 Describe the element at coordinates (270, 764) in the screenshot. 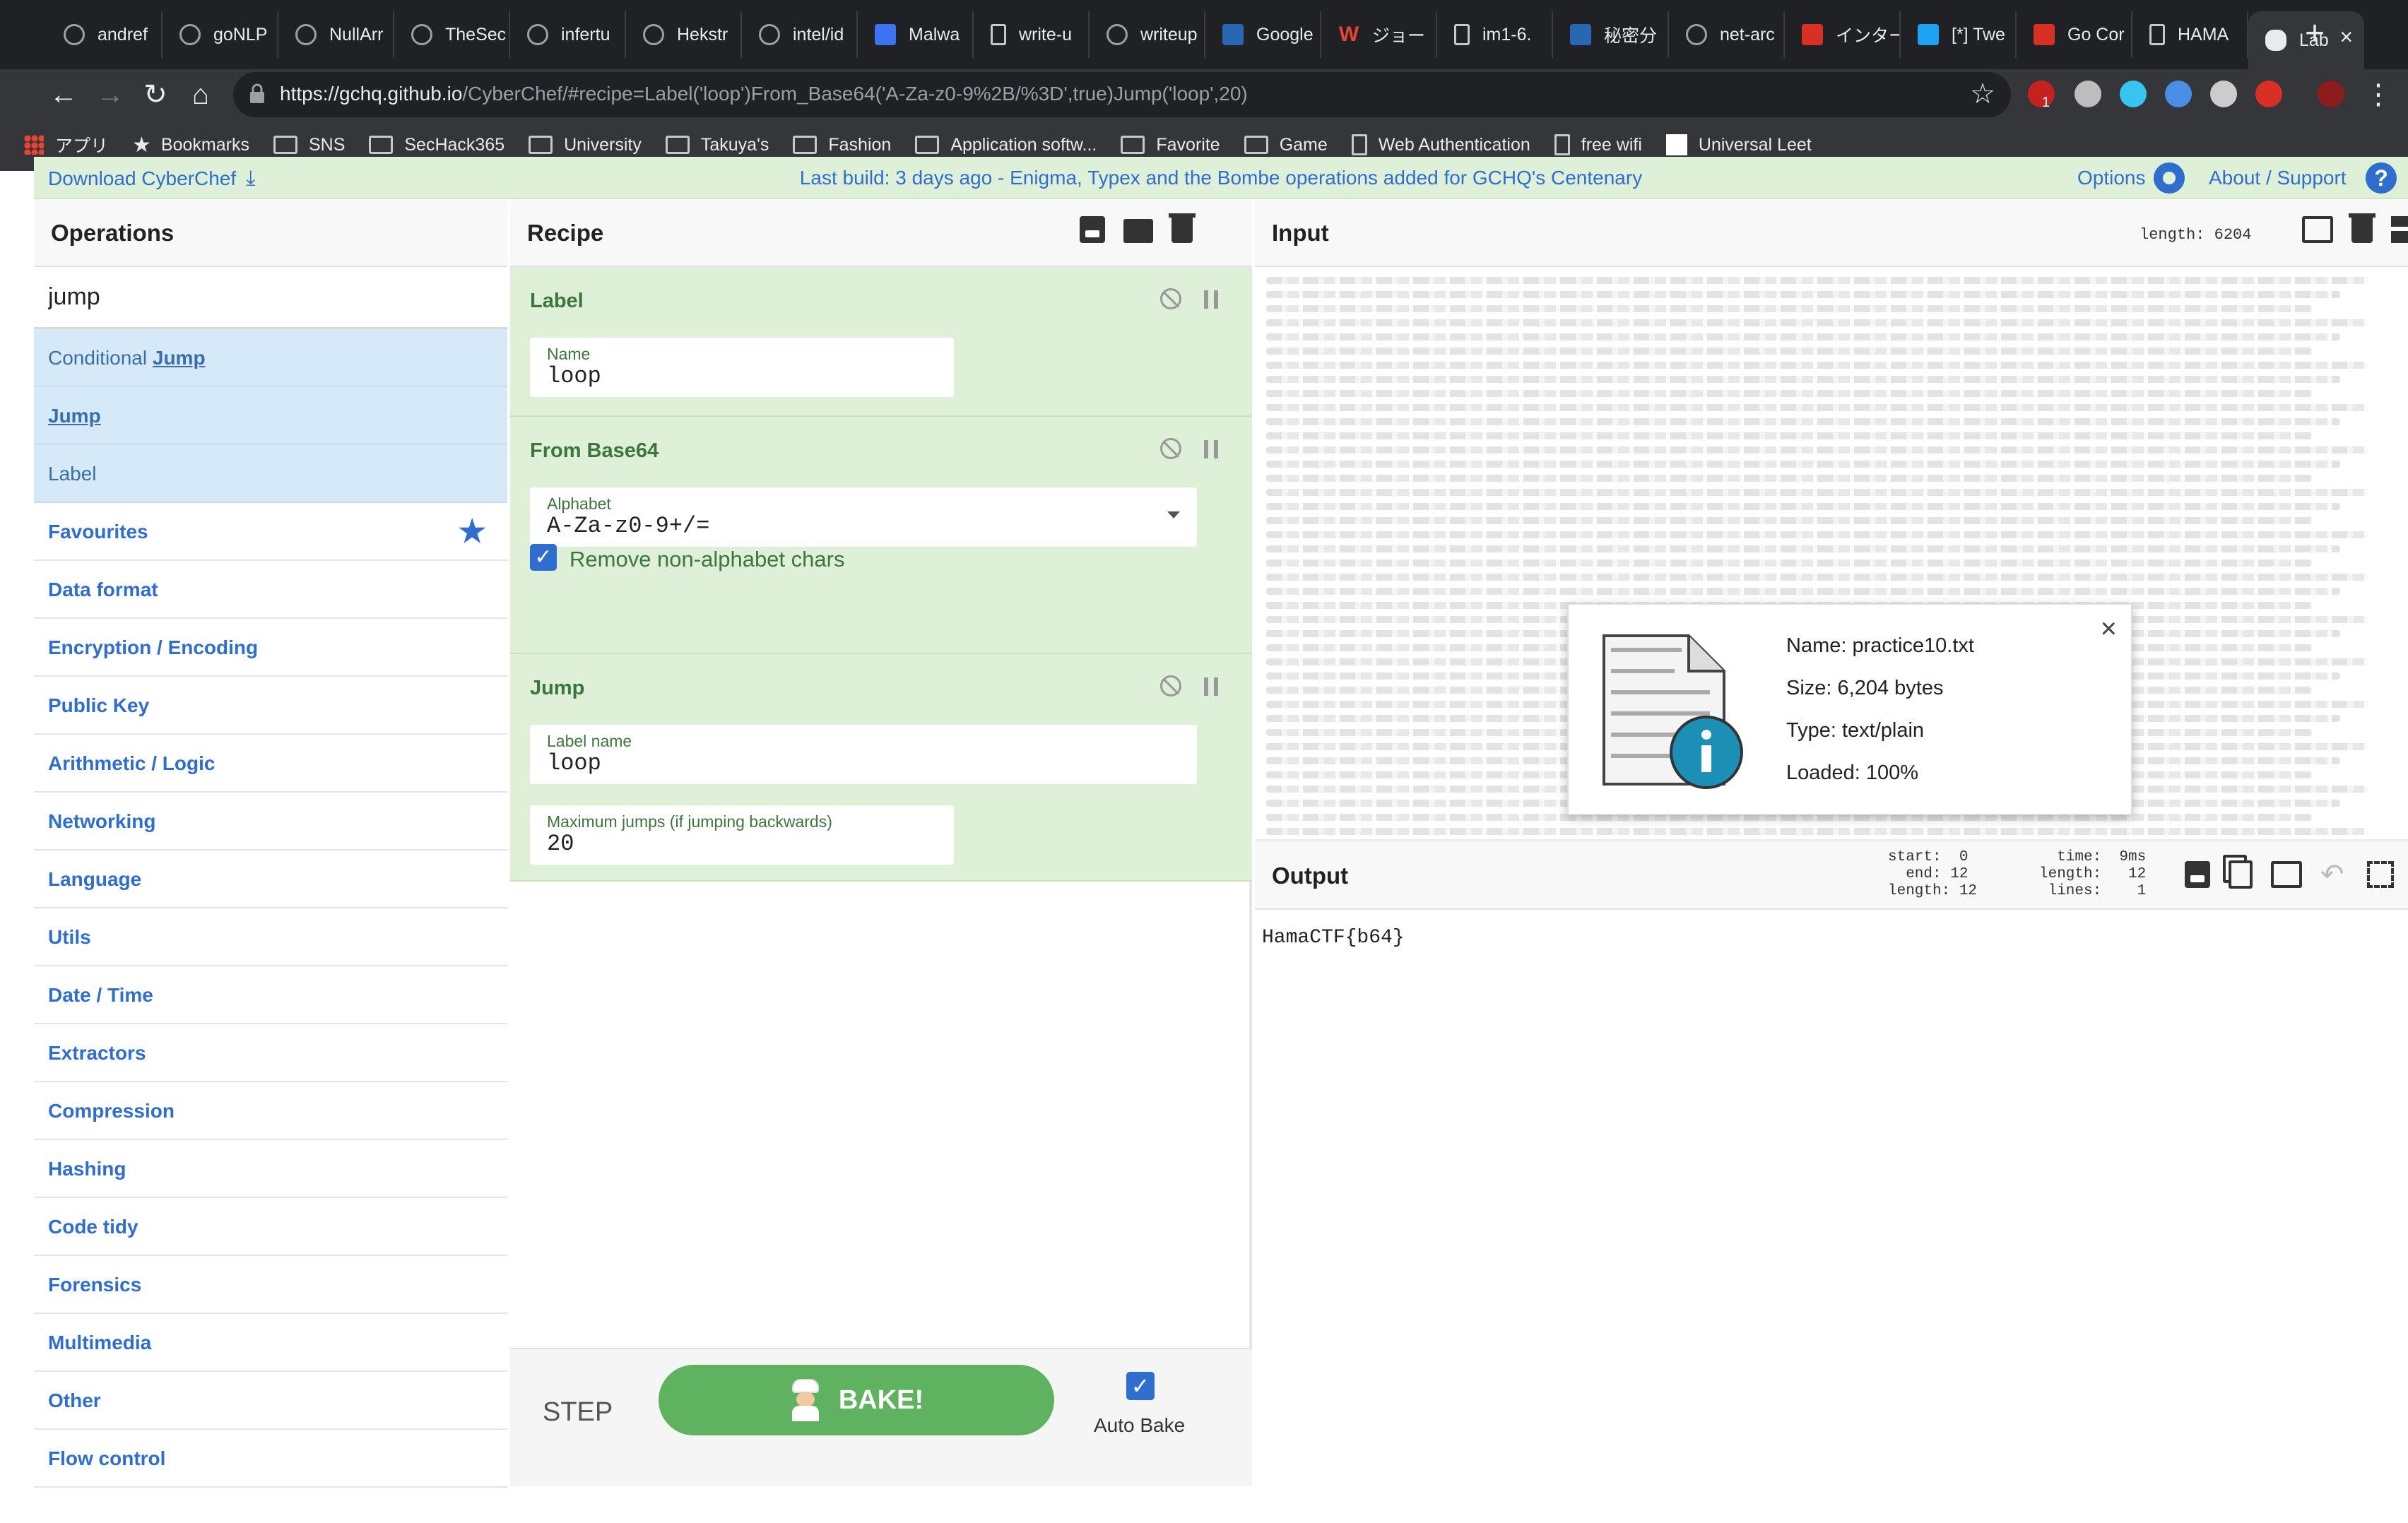

I see `category-arithmetic-logic: Arithmetic / Logic` at that location.